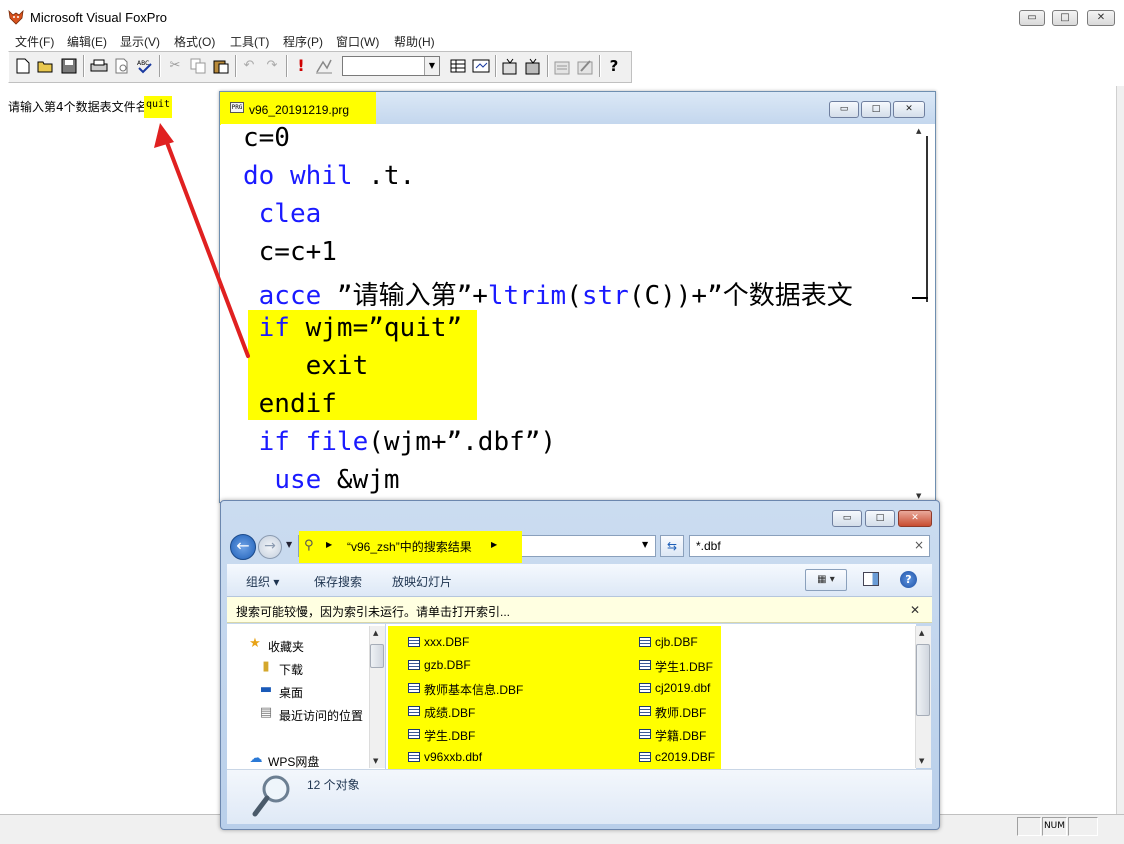  What do you see at coordinates (34, 41) in the screenshot?
I see `menu-file: 文件(F)` at bounding box center [34, 41].